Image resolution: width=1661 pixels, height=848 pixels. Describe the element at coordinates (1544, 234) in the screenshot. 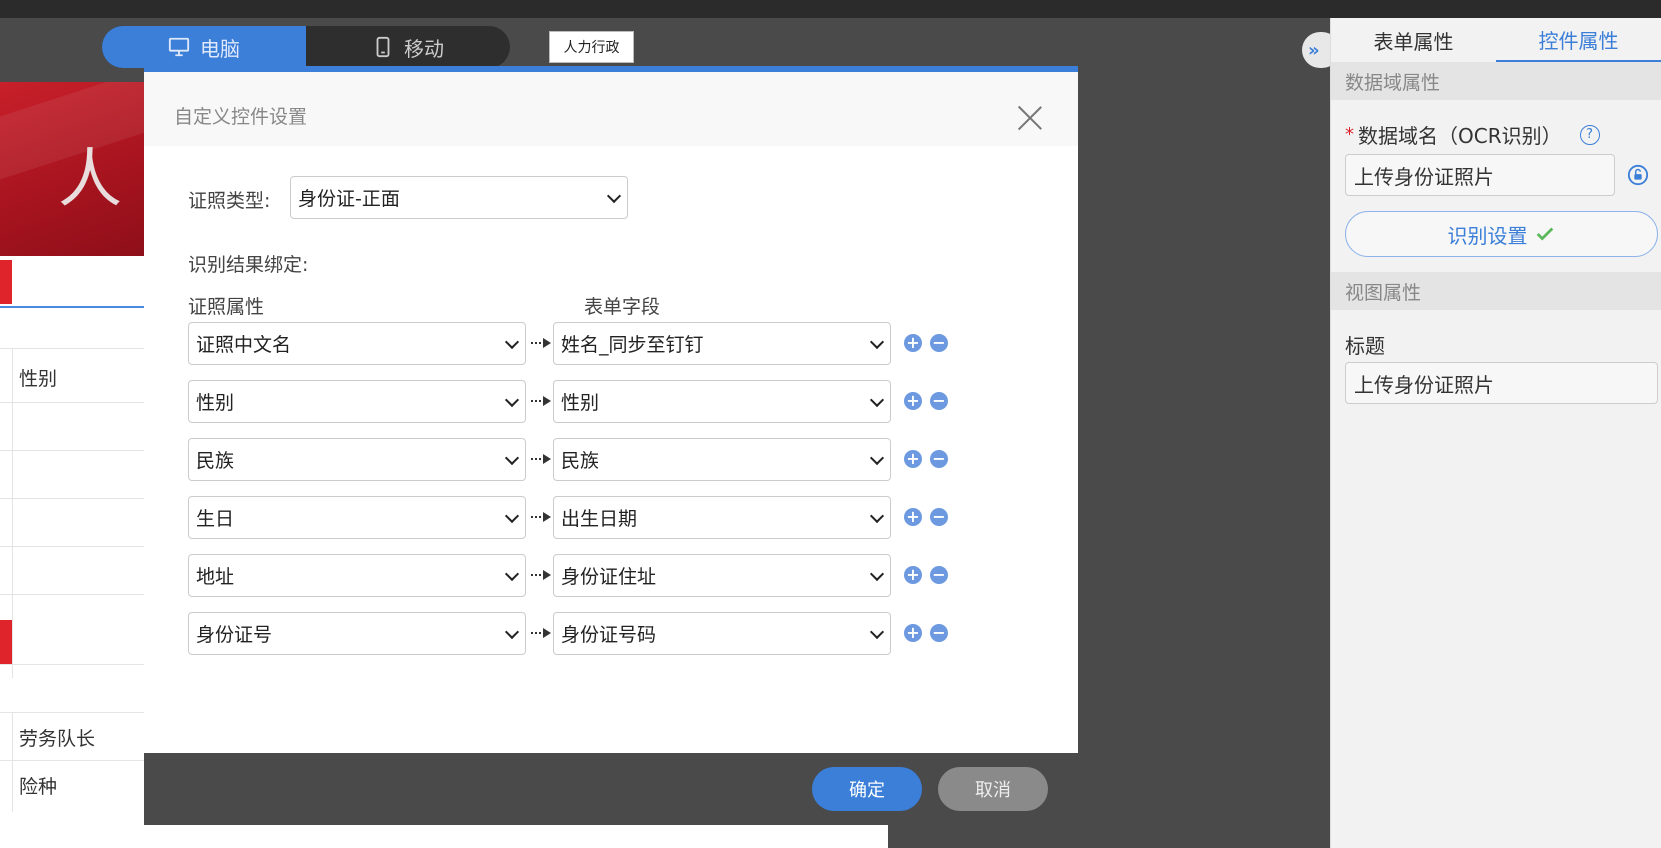

I see `check-icon` at that location.